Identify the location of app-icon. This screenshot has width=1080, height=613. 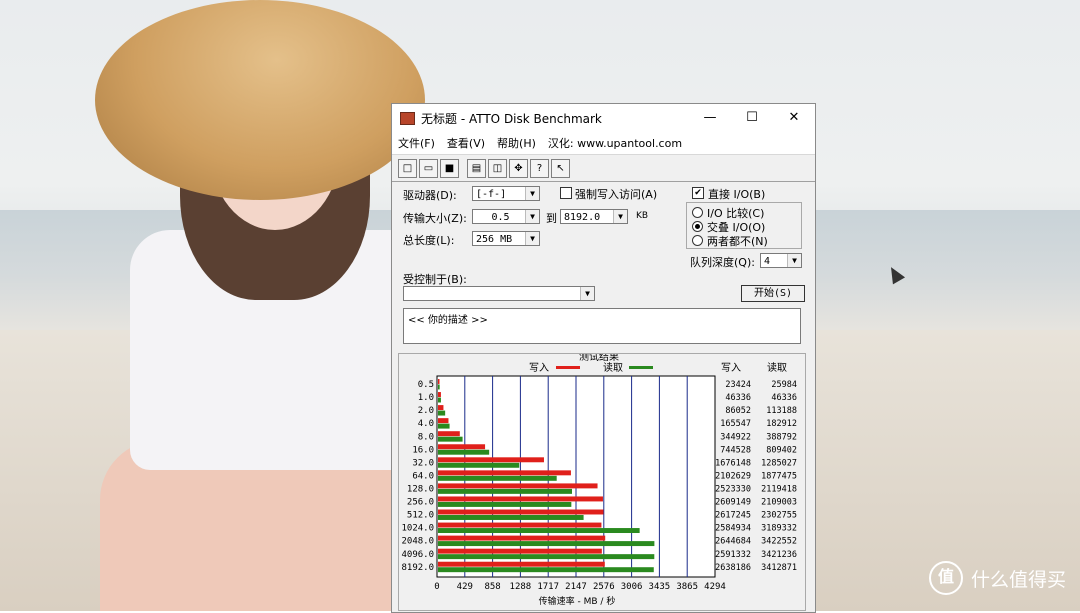
(407, 118).